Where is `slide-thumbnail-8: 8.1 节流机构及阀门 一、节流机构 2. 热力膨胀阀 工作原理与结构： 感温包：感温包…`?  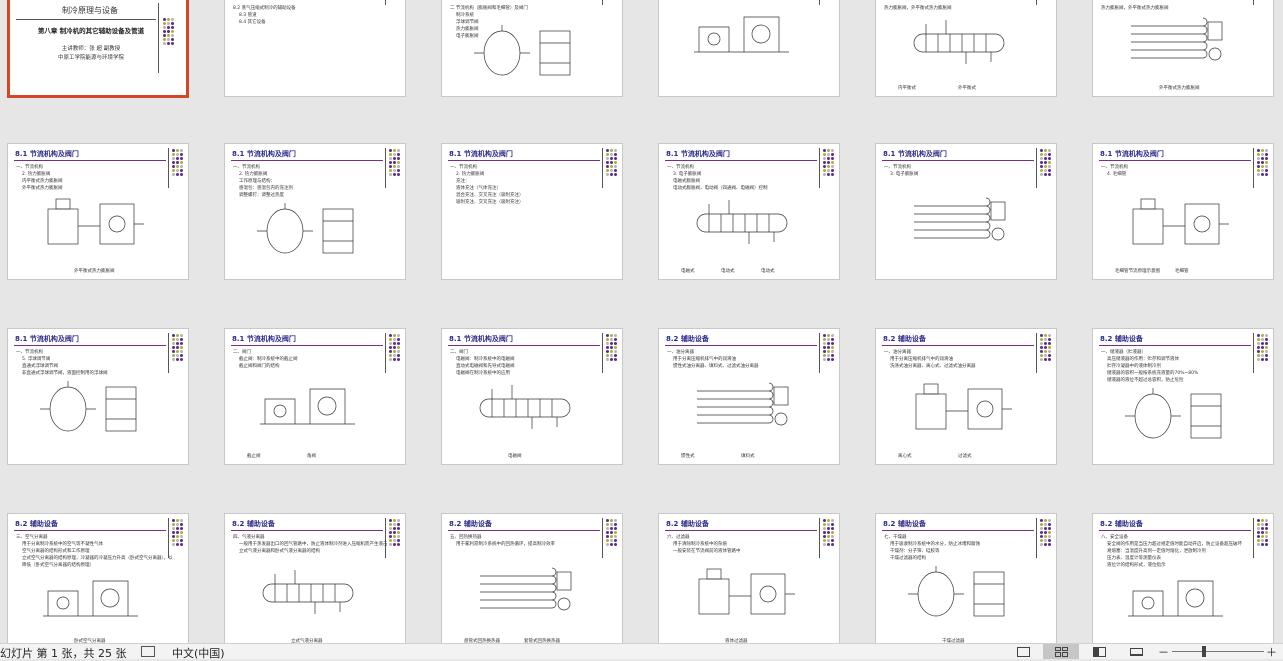
slide-thumbnail-8: 8.1 节流机构及阀门 一、节流机构 2. 热力膨胀阀 工作原理与结构： 感温包：感温包… is located at coordinates (315, 211).